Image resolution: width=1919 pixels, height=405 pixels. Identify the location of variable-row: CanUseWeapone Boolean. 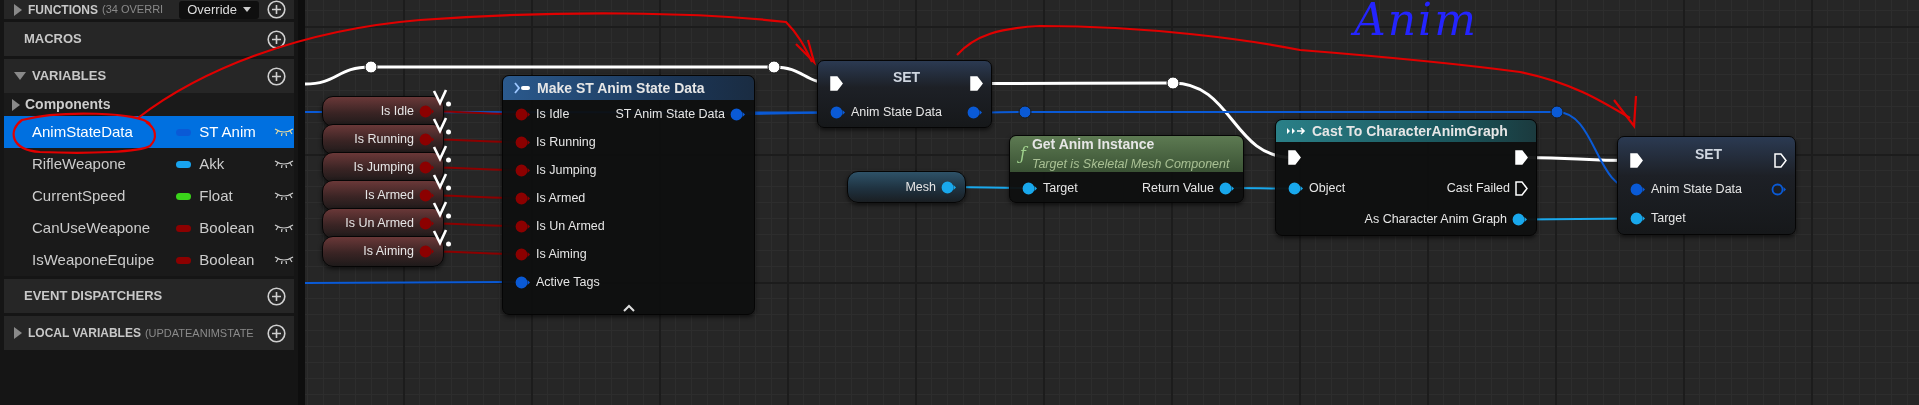
(149, 228).